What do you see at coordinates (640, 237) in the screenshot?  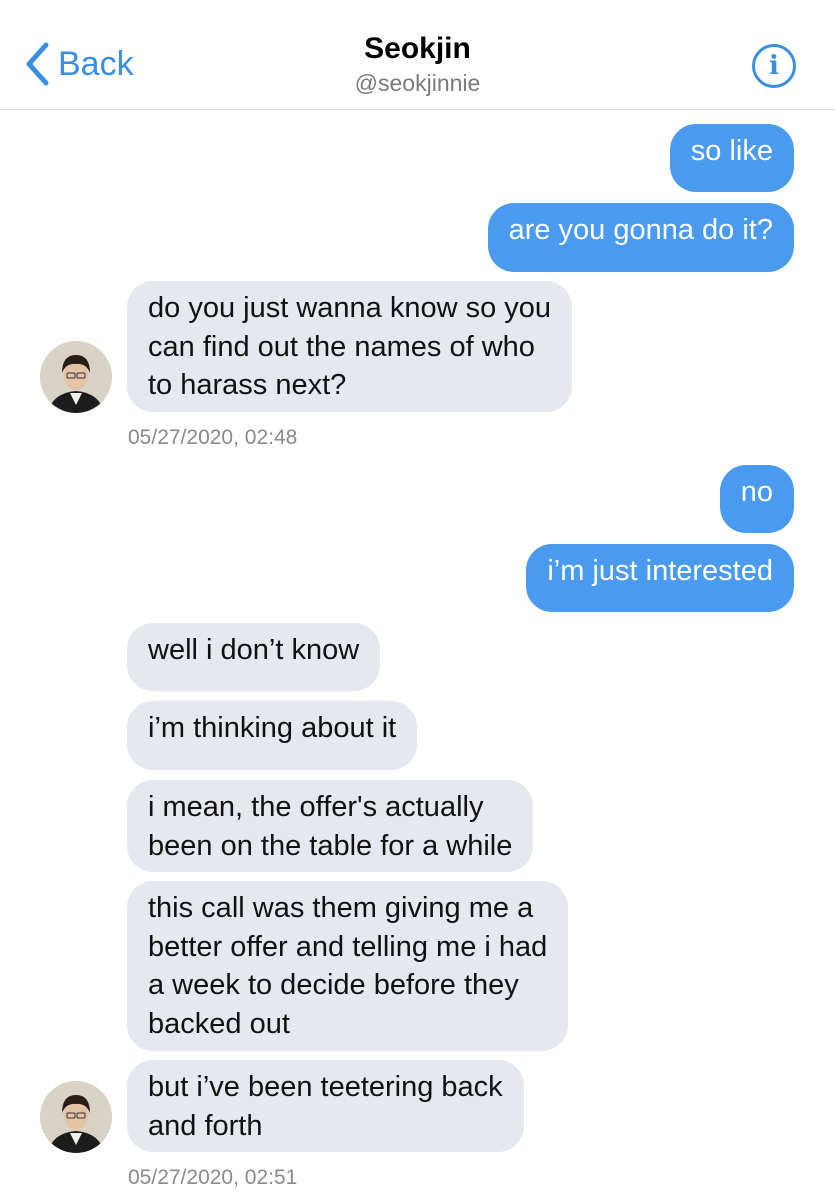 I see `message-bubble-outgoing: are you gonna do it?` at bounding box center [640, 237].